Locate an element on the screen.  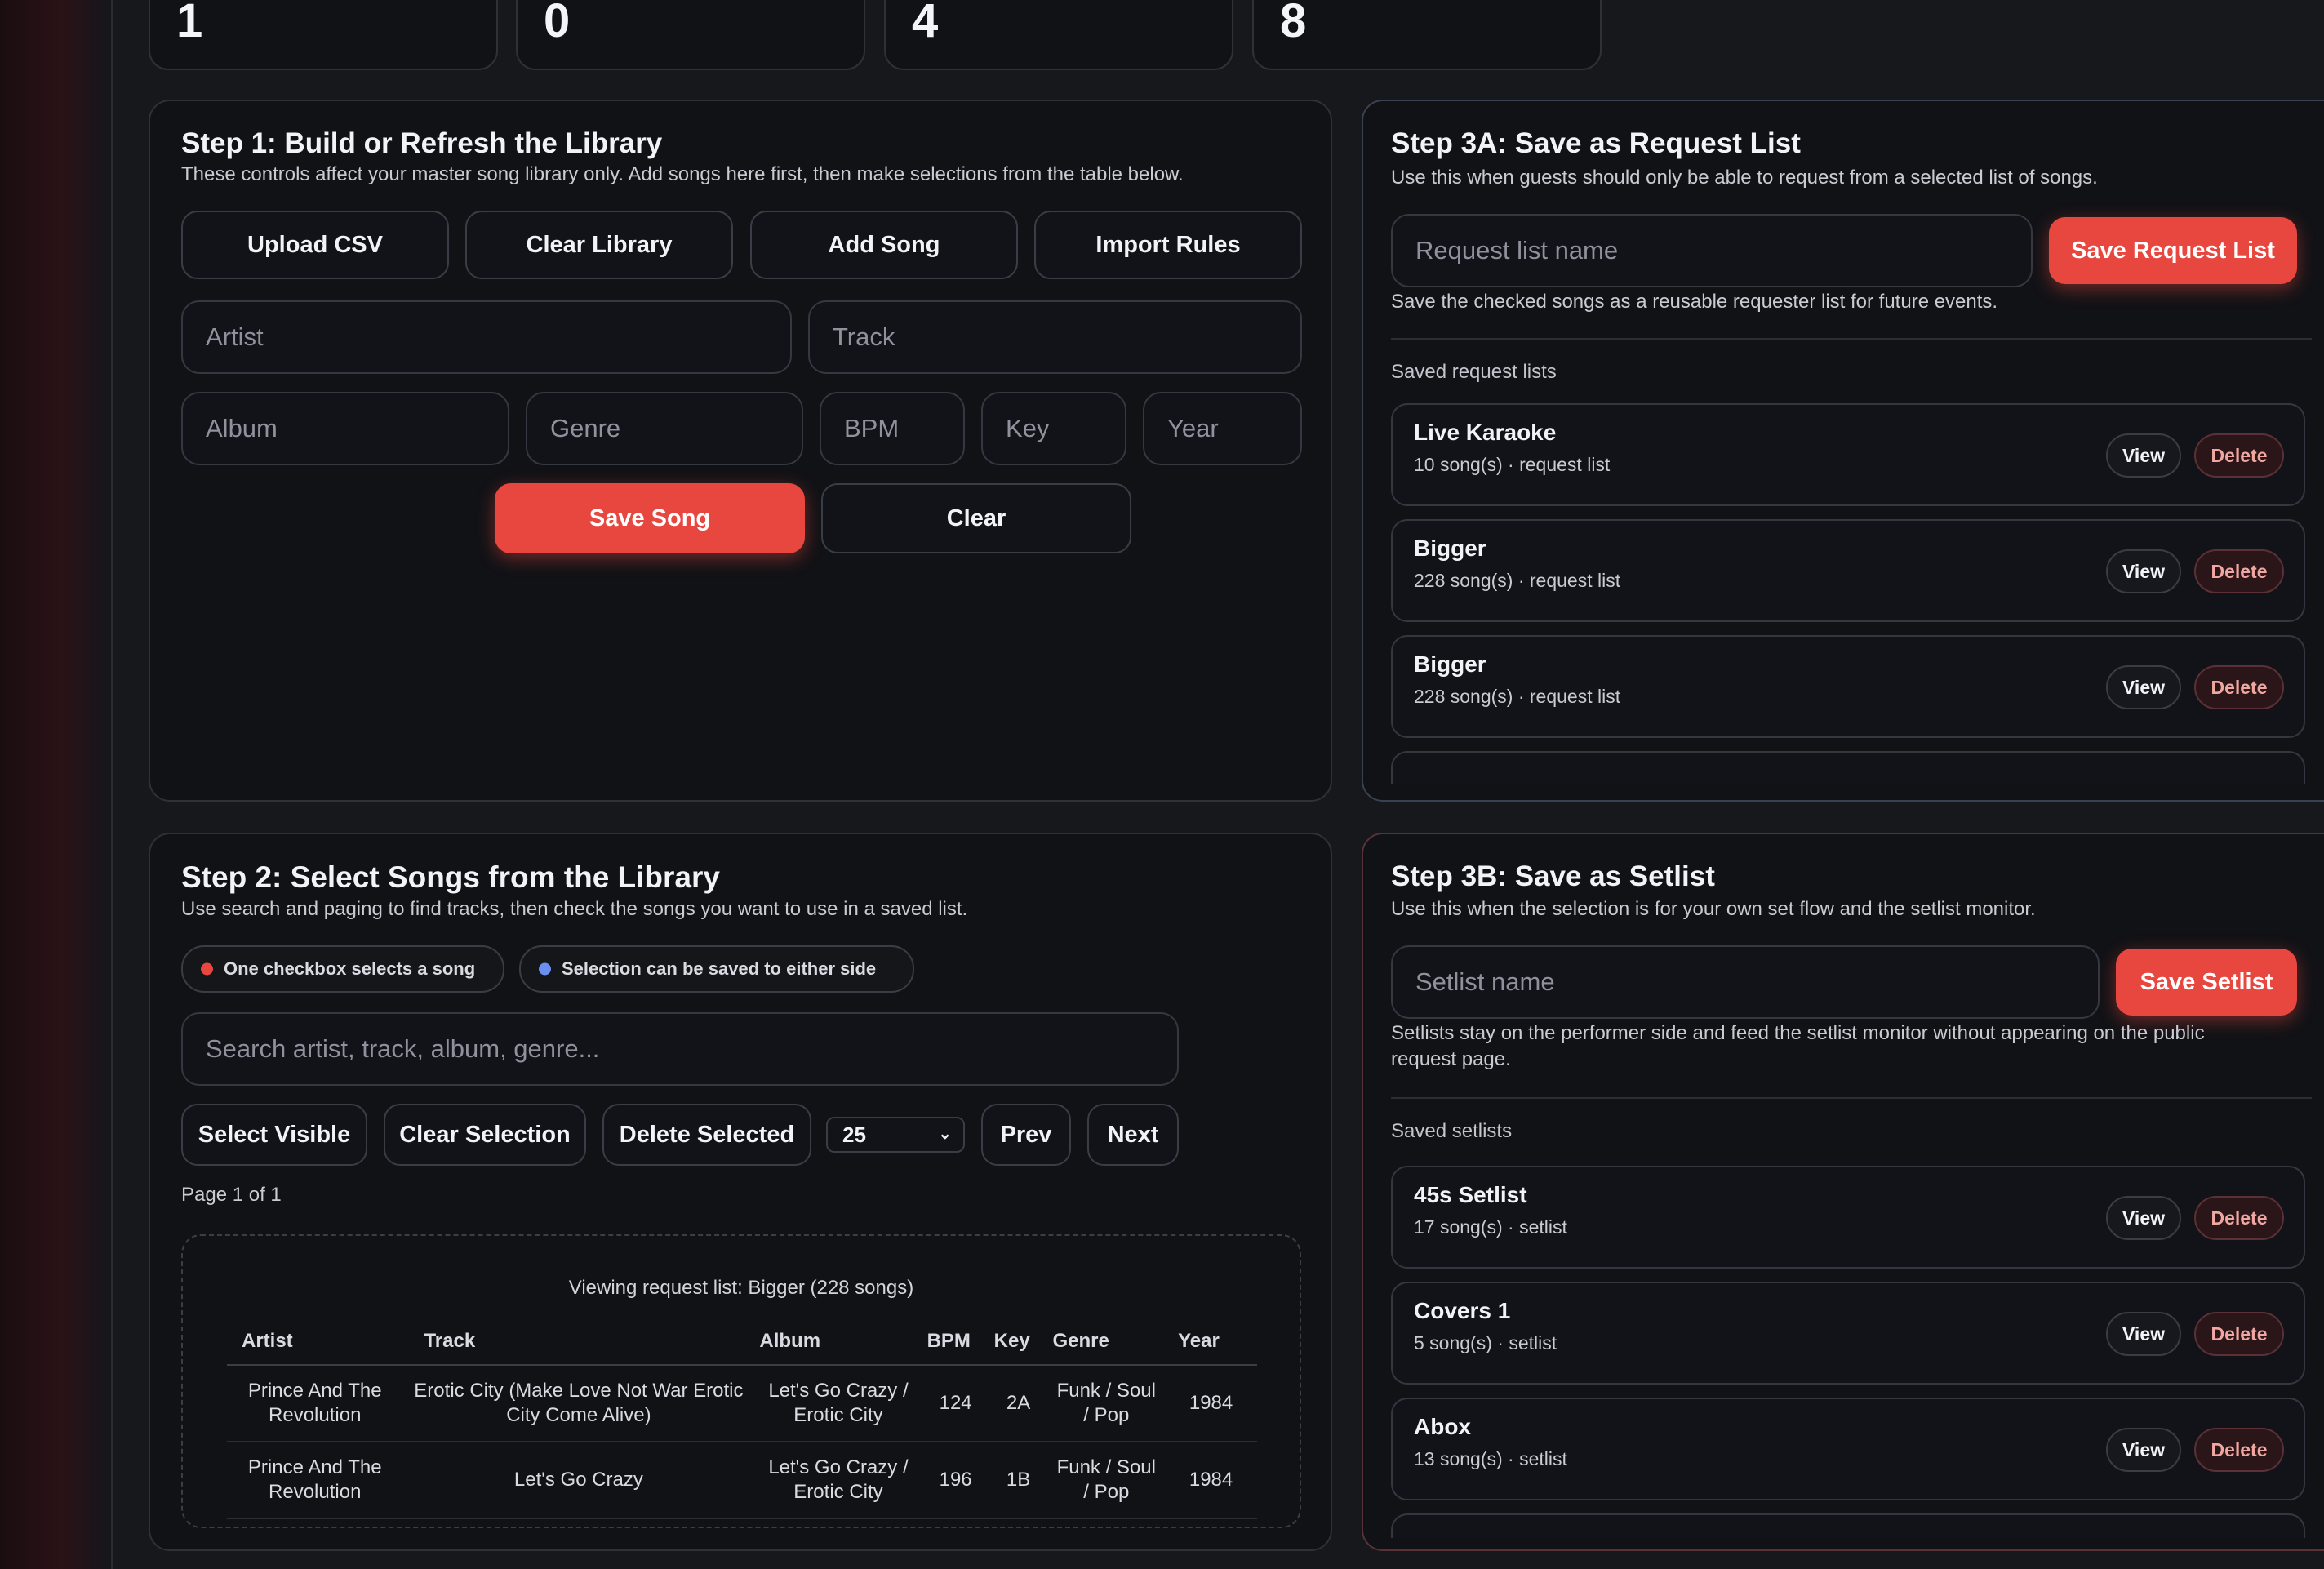
stat-value: 1 is located at coordinates (190, 23).